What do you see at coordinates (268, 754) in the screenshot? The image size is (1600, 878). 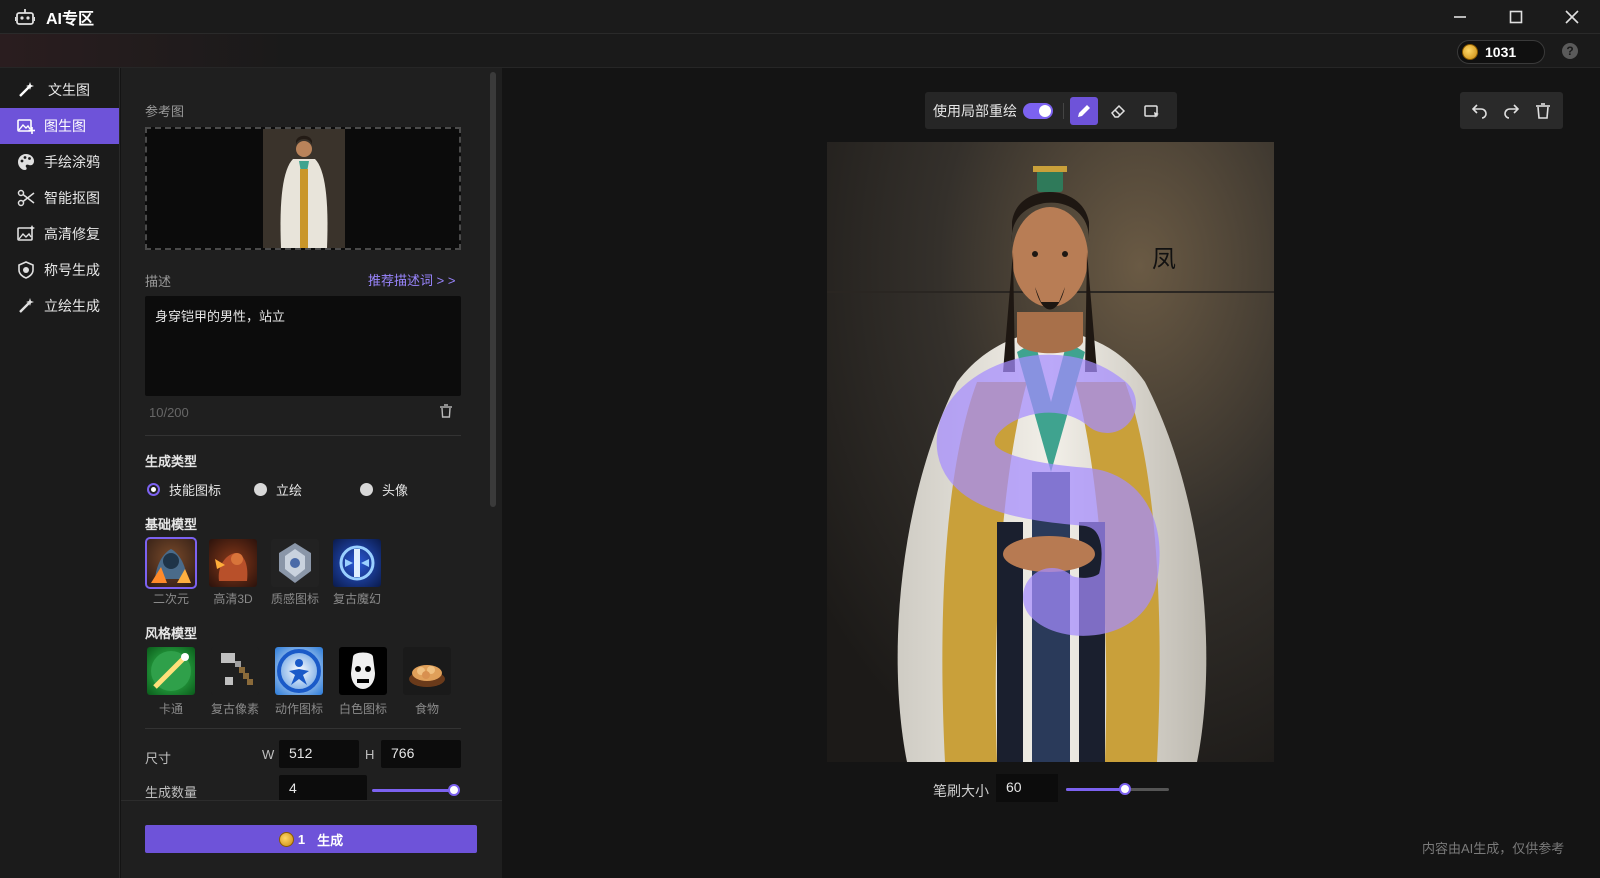 I see `width-prefix: W` at bounding box center [268, 754].